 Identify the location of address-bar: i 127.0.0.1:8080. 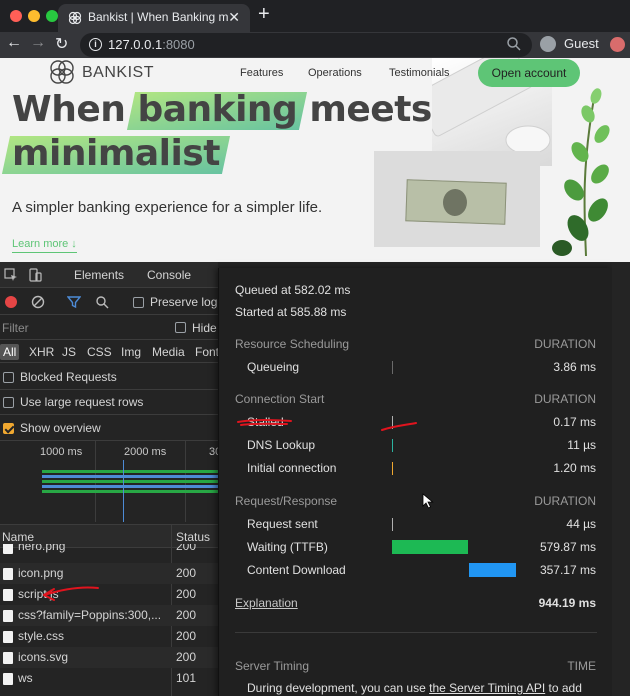
(306, 45).